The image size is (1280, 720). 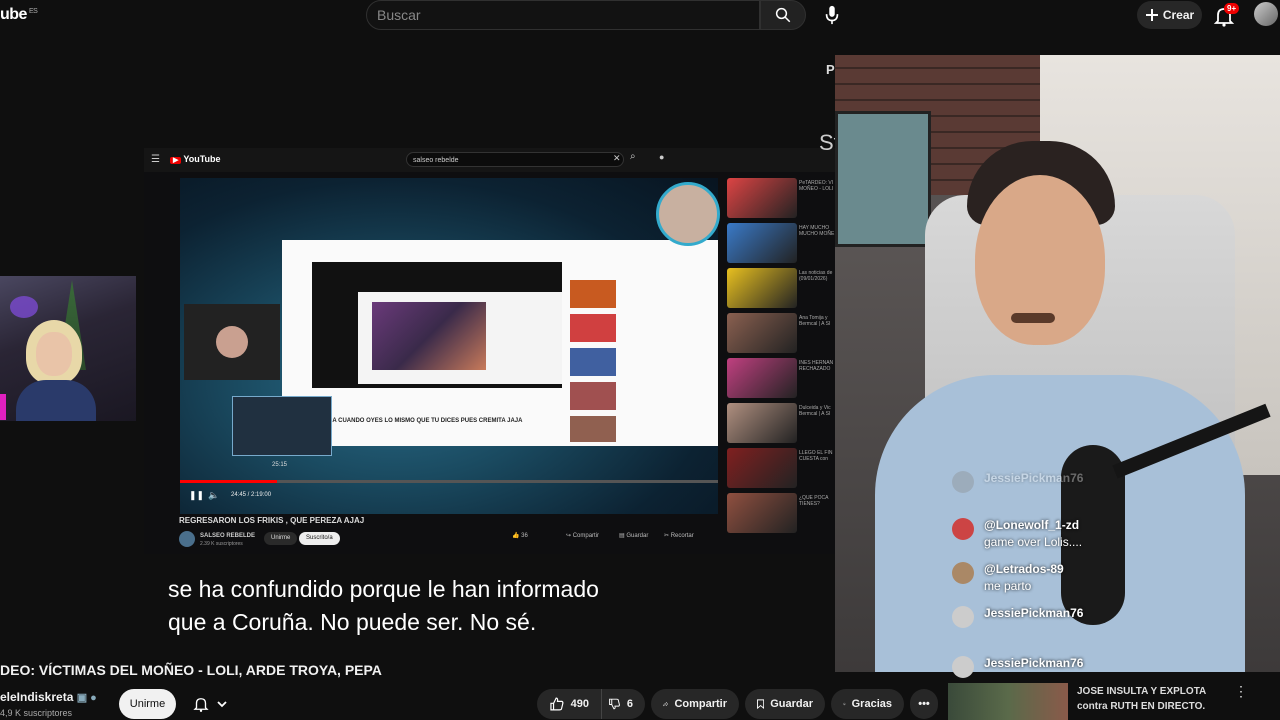 What do you see at coordinates (679, 536) in the screenshot?
I see `inner-clip: ✂ Recortar` at bounding box center [679, 536].